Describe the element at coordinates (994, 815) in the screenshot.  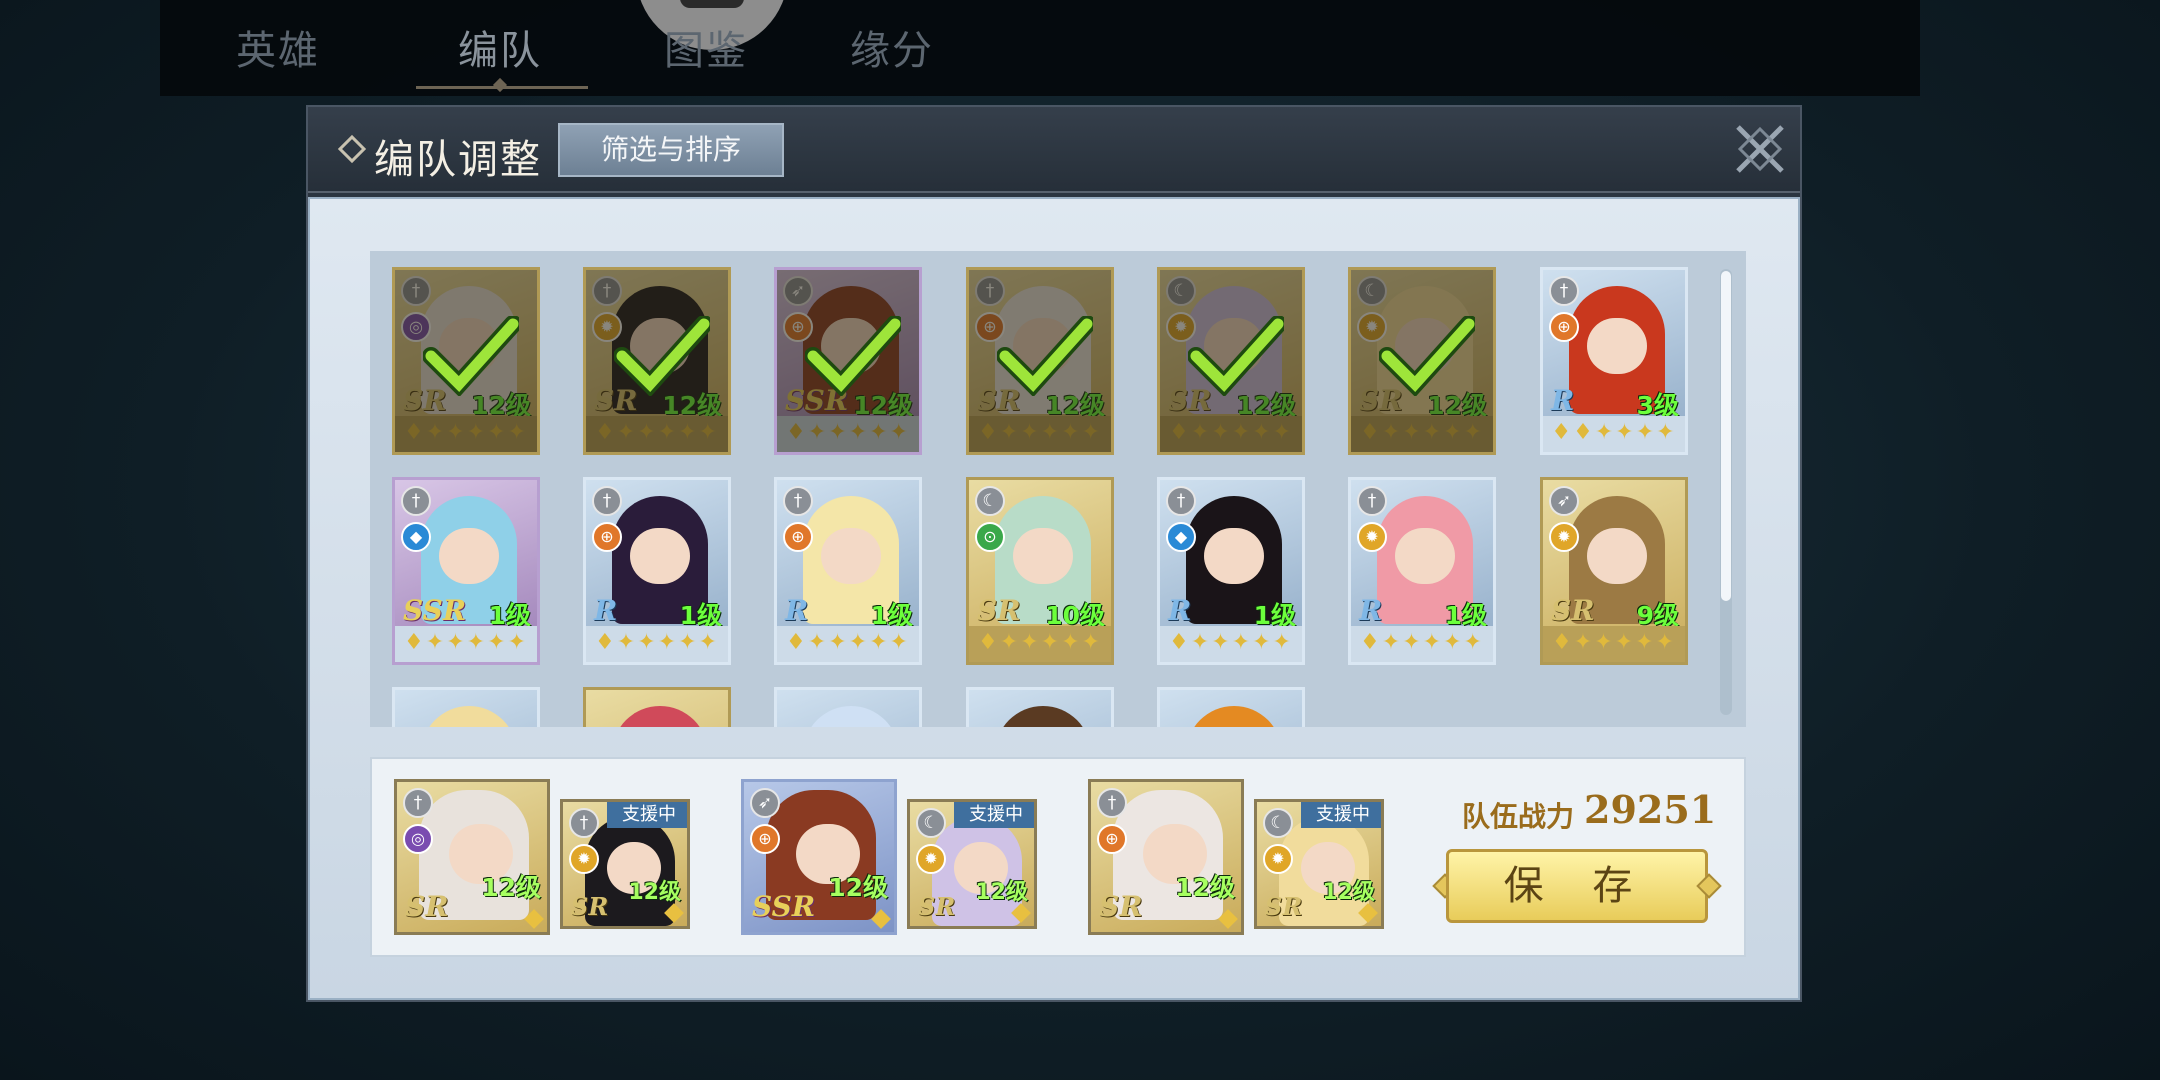
I see `support-tag: 支援中` at that location.